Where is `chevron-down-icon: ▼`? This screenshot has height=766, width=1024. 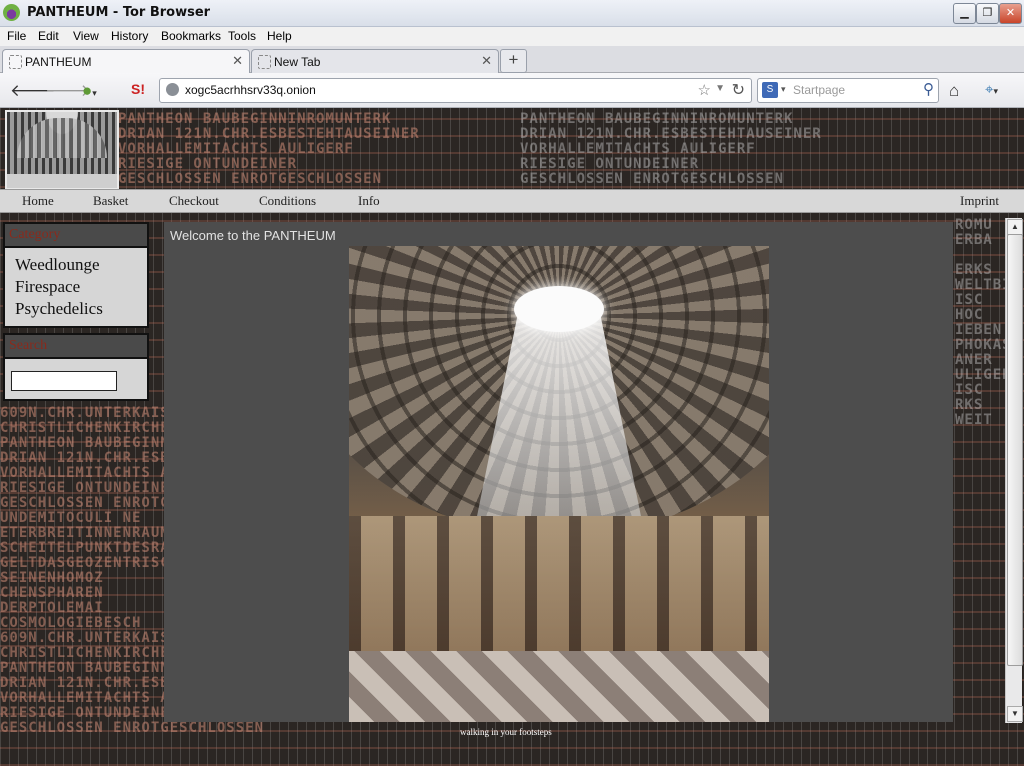
chevron-down-icon: ▼ is located at coordinates (720, 88).